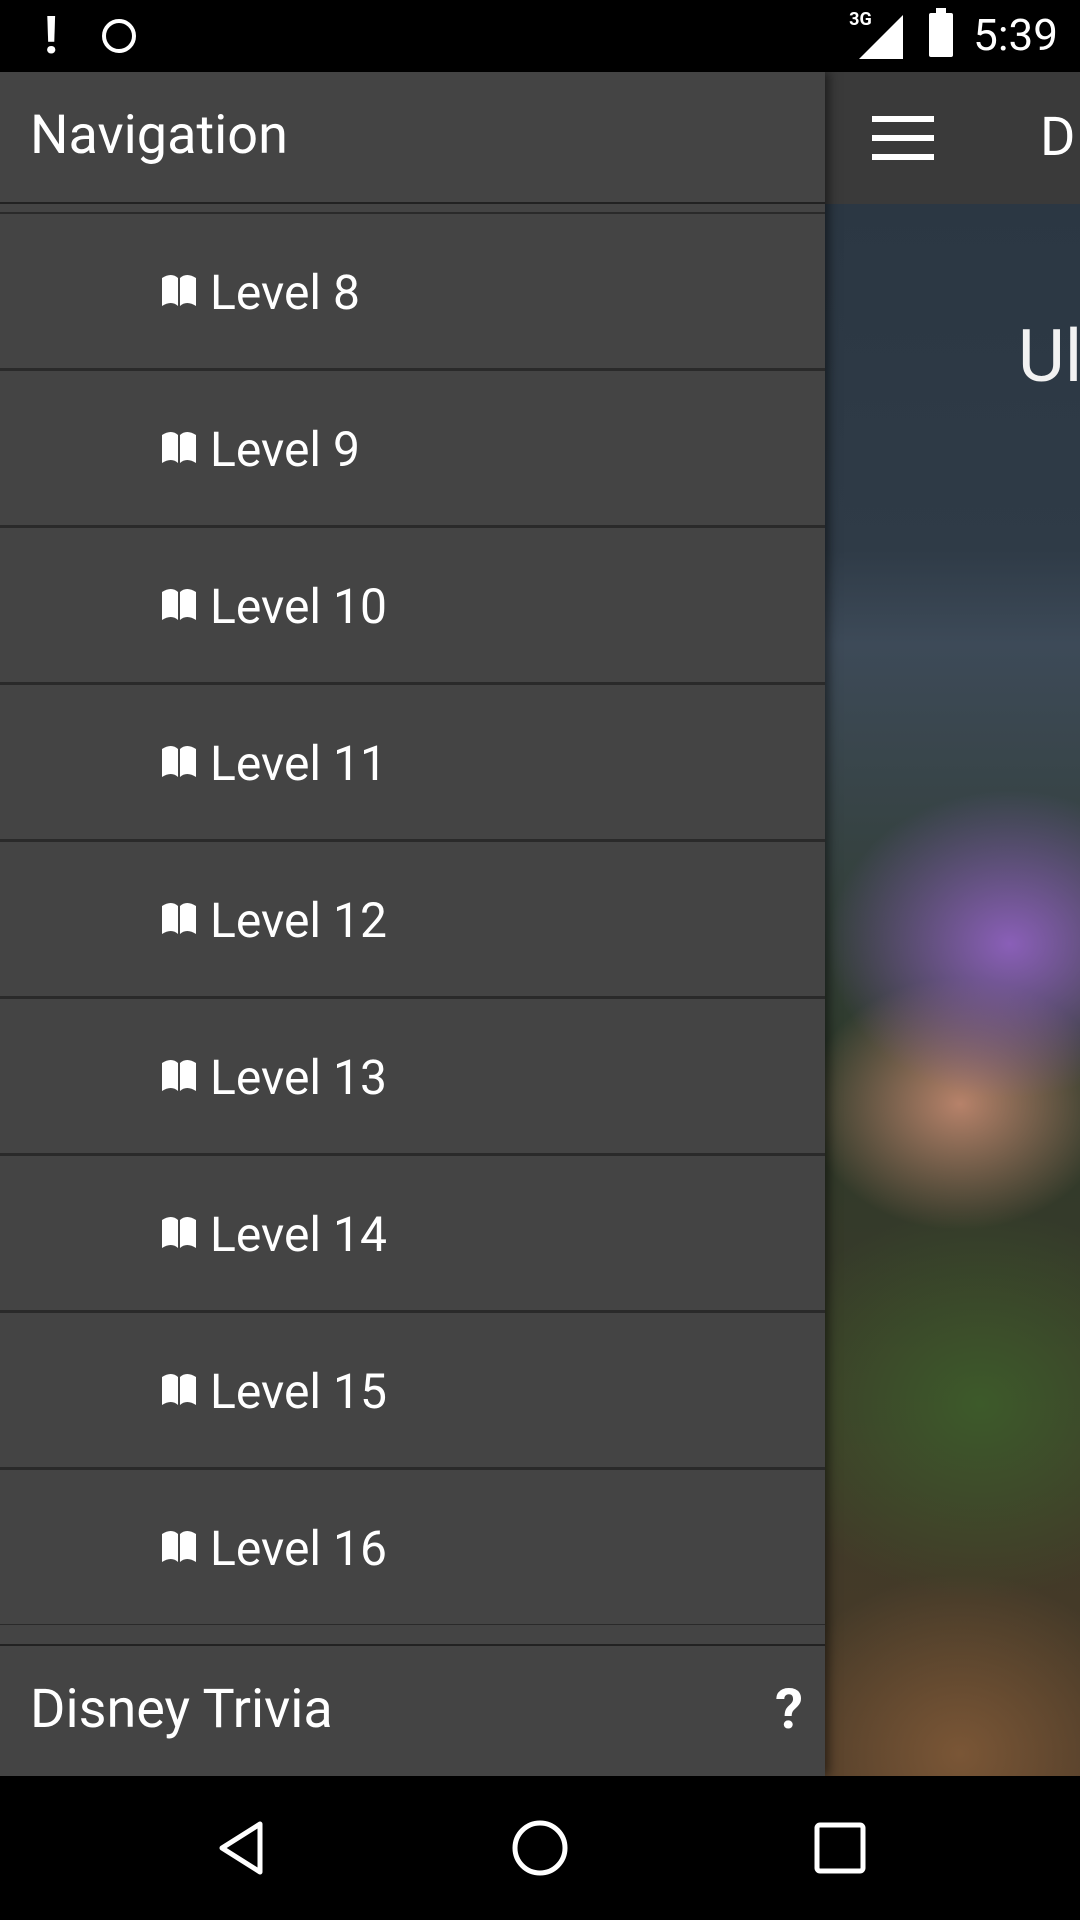 Image resolution: width=1080 pixels, height=1920 pixels. Describe the element at coordinates (298, 1234) in the screenshot. I see `drawer-item-label: Level 14` at that location.